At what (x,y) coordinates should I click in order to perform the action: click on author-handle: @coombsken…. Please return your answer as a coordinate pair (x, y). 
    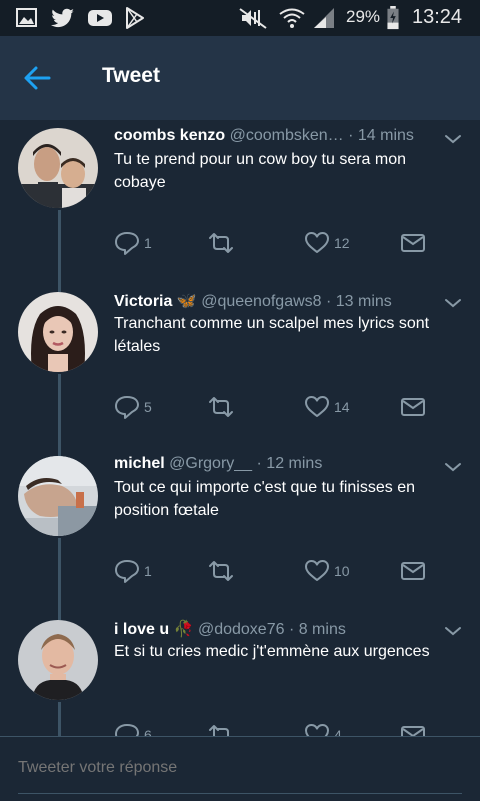
    Looking at the image, I should click on (287, 135).